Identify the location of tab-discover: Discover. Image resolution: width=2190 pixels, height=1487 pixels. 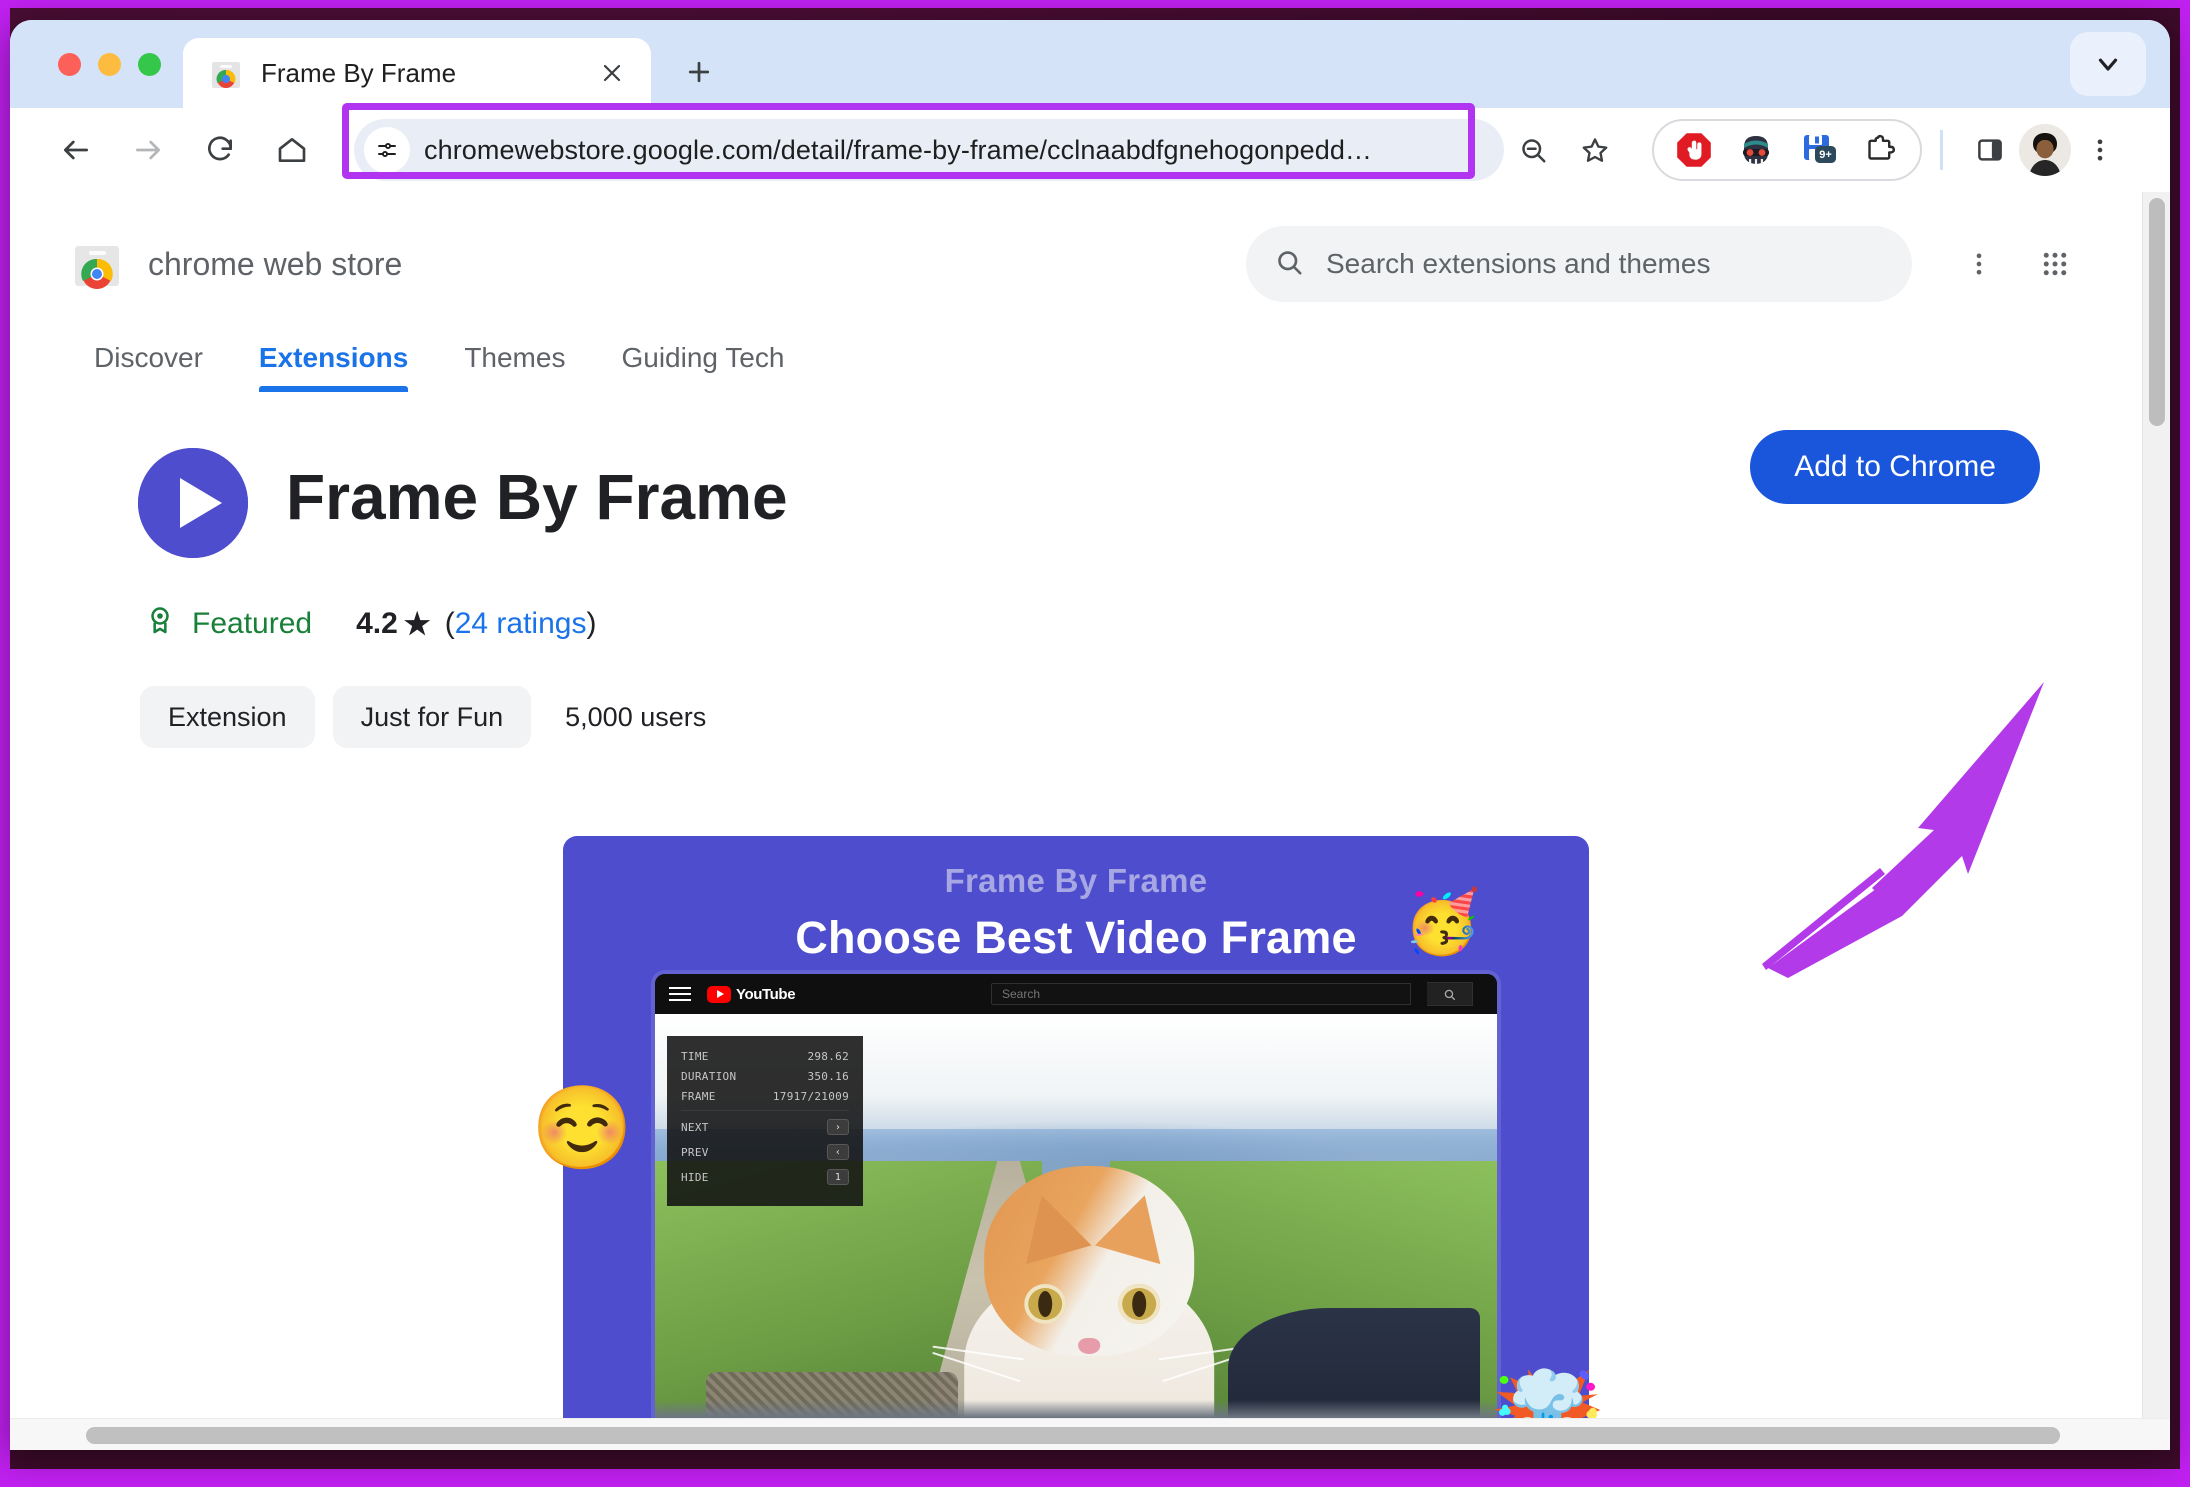
(148, 367).